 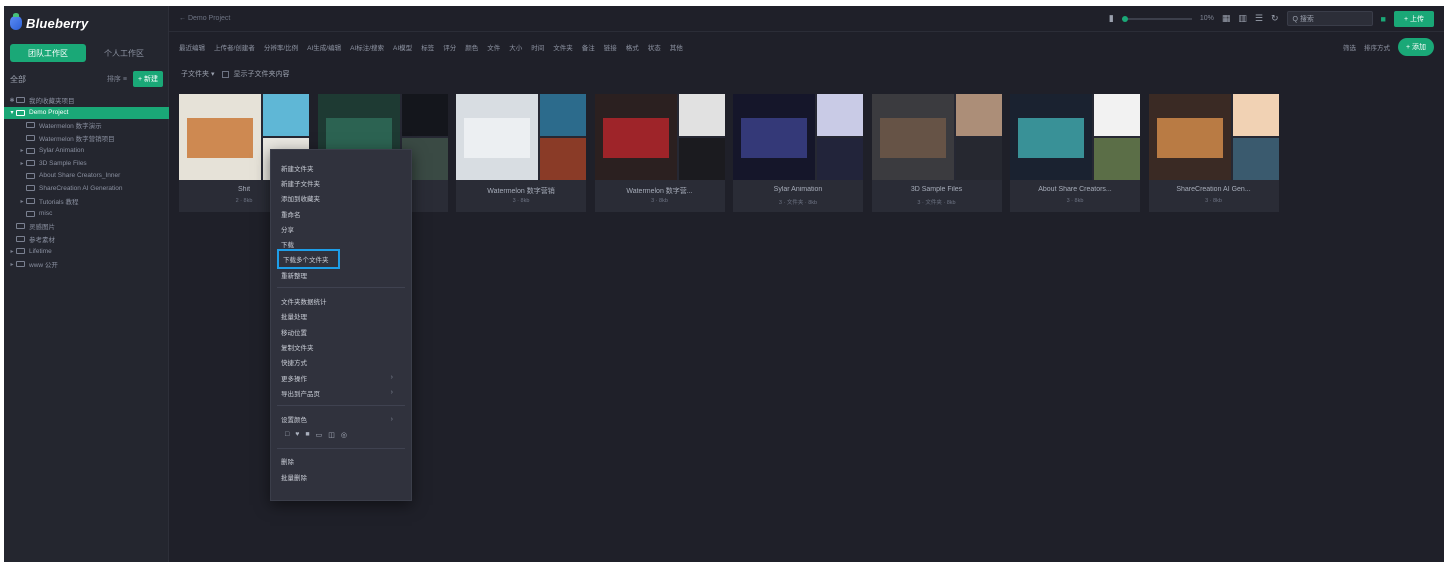 I want to click on tab-team-workspace: 团队工作区, so click(x=48, y=53).